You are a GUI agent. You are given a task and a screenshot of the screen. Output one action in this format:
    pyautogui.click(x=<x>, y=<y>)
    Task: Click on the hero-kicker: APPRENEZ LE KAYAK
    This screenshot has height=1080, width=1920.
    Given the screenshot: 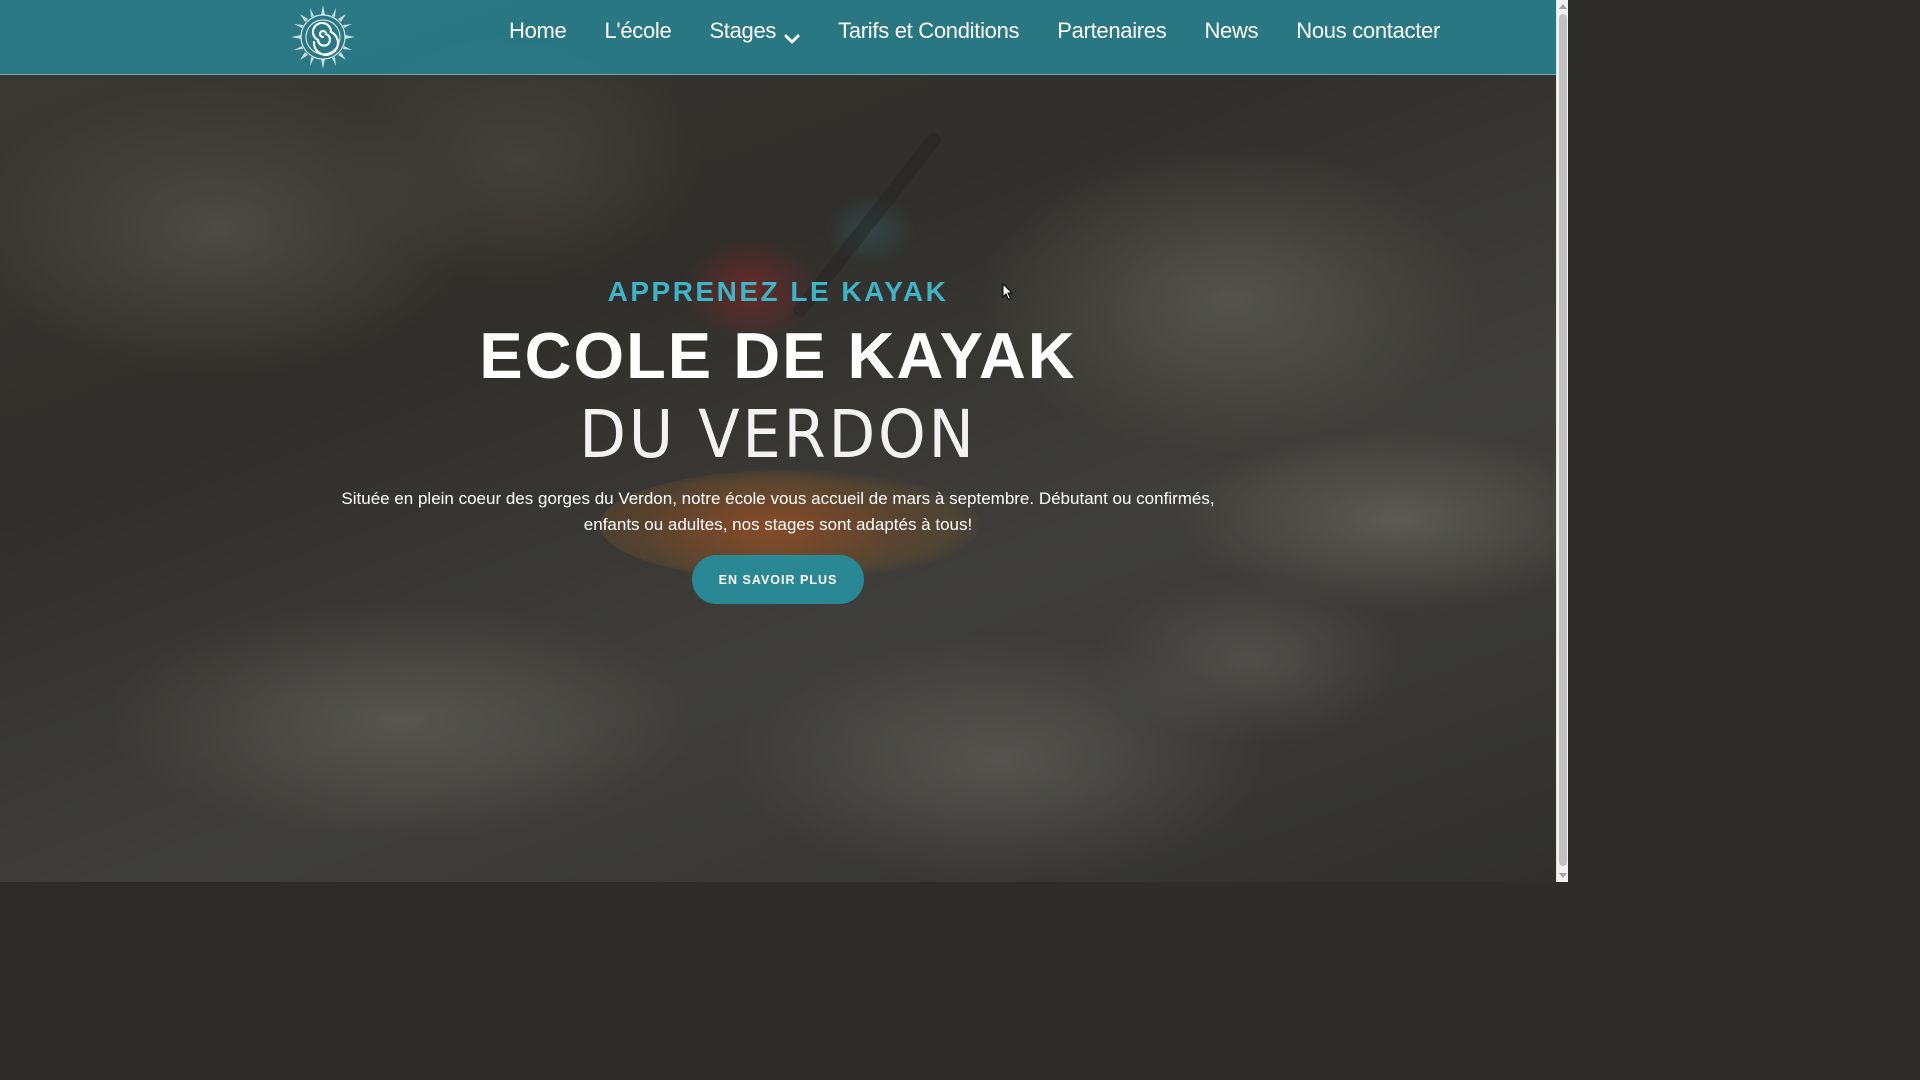 What is the action you would take?
    pyautogui.click(x=778, y=291)
    